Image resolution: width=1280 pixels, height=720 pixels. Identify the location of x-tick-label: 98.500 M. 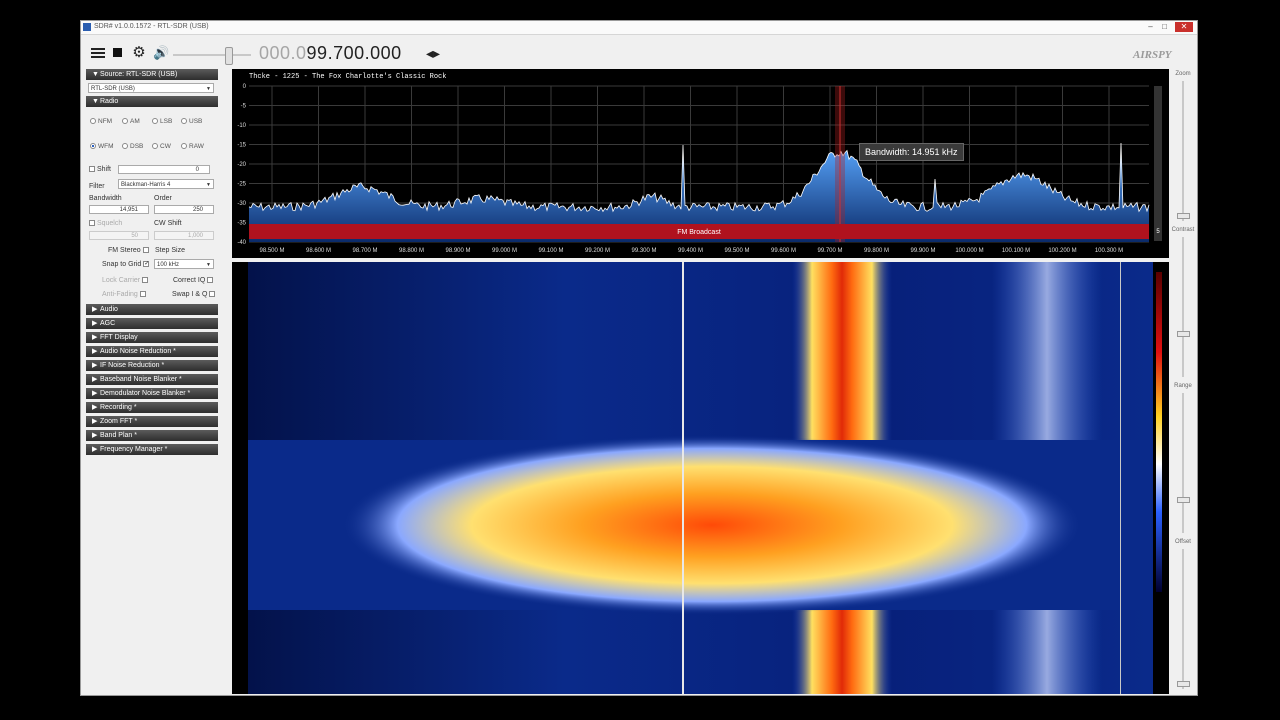
(271, 251).